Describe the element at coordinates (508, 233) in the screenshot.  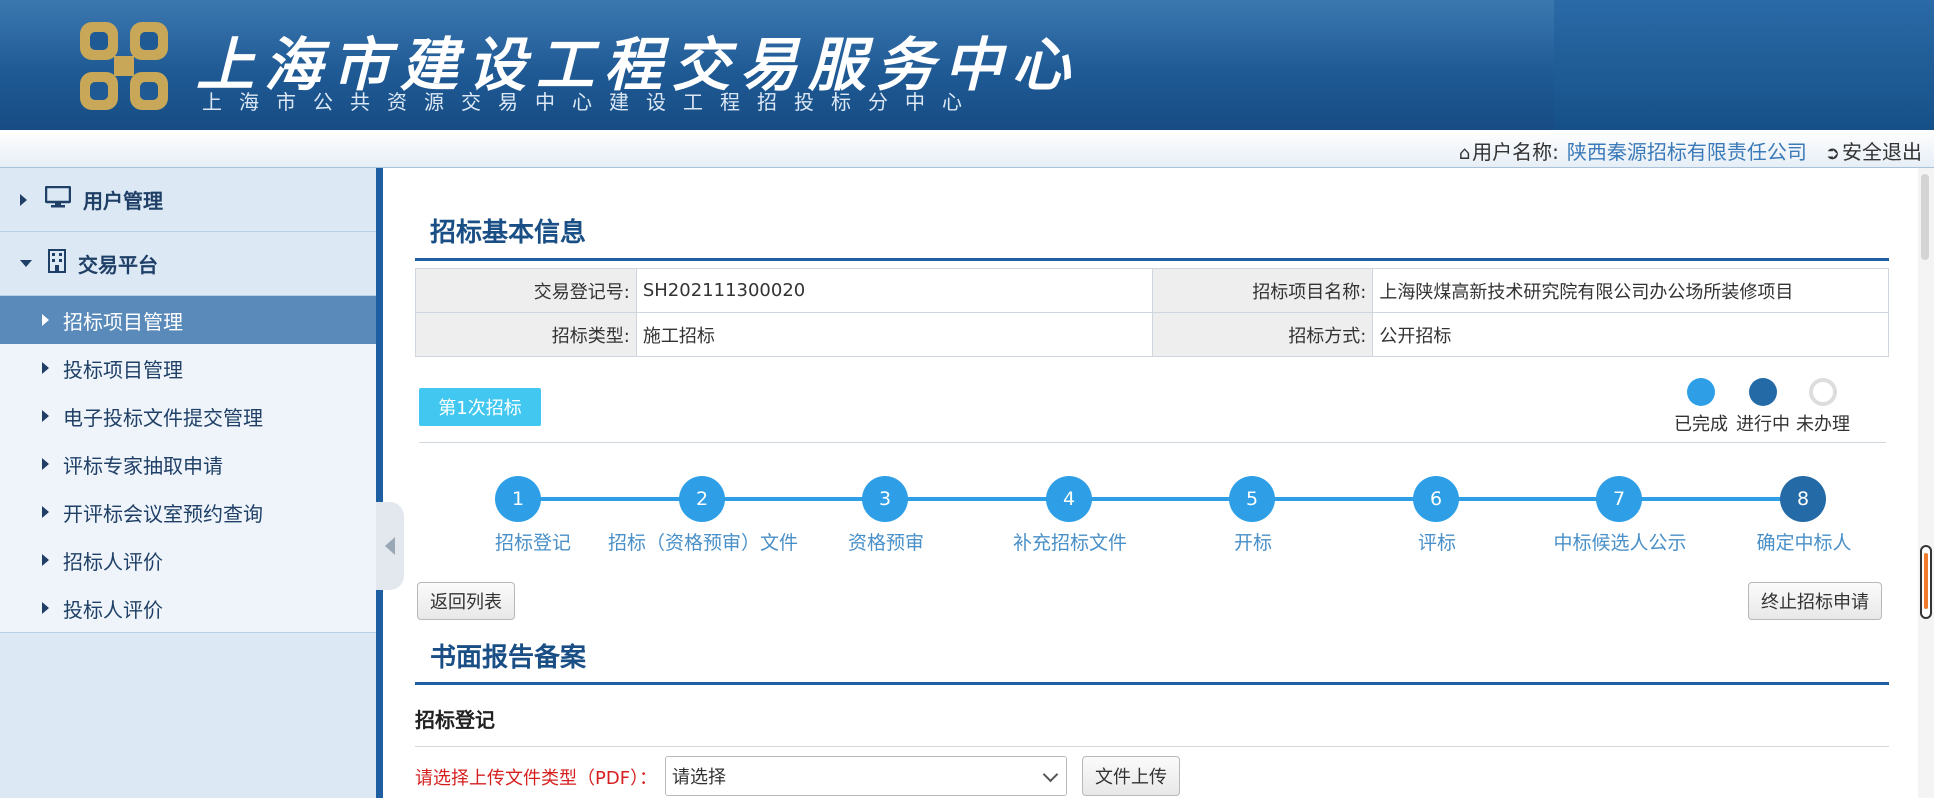
I see `section-title-basic-info: 招标基本信息` at that location.